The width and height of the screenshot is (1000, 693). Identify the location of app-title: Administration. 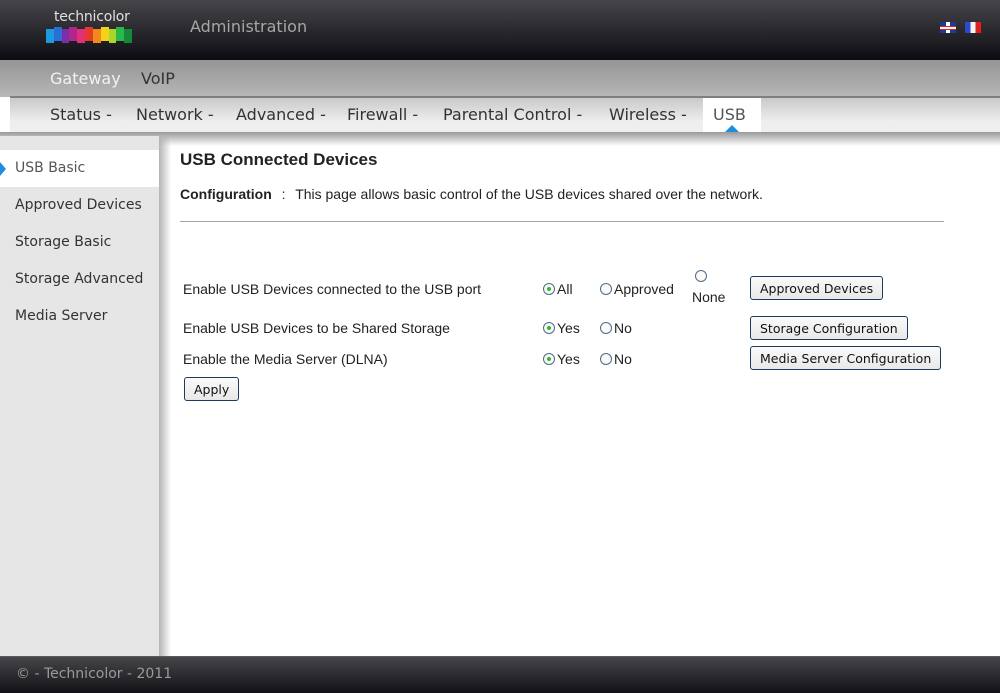
(249, 26).